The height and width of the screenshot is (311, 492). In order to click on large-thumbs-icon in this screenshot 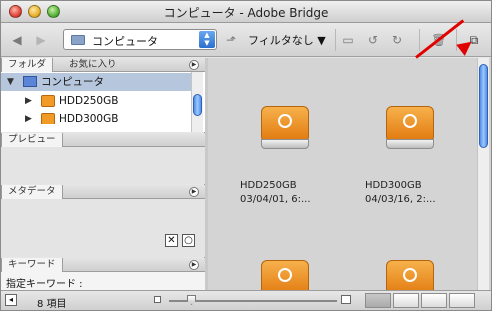, I will do `click(346, 299)`.